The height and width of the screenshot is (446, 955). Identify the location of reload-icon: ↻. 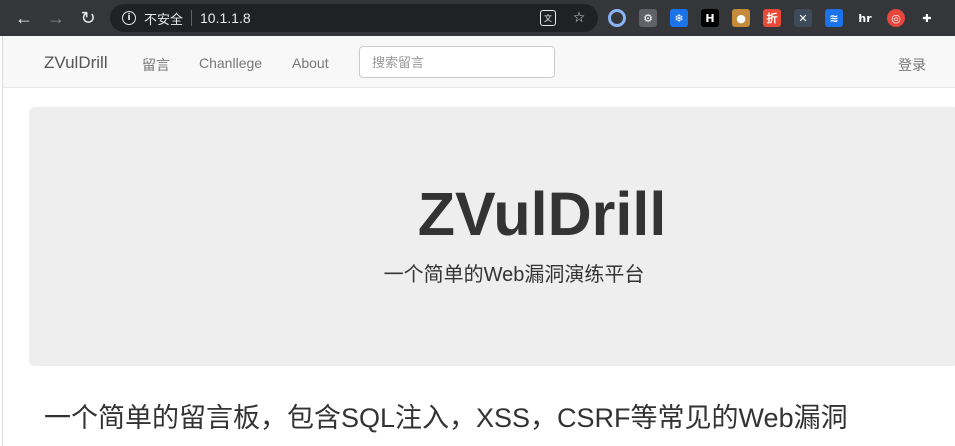
(88, 18).